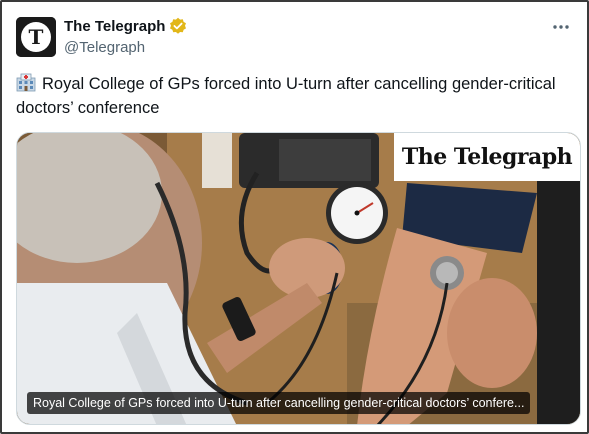 The width and height of the screenshot is (589, 434). I want to click on telegraph-brand-tag: The Telegraph, so click(487, 157).